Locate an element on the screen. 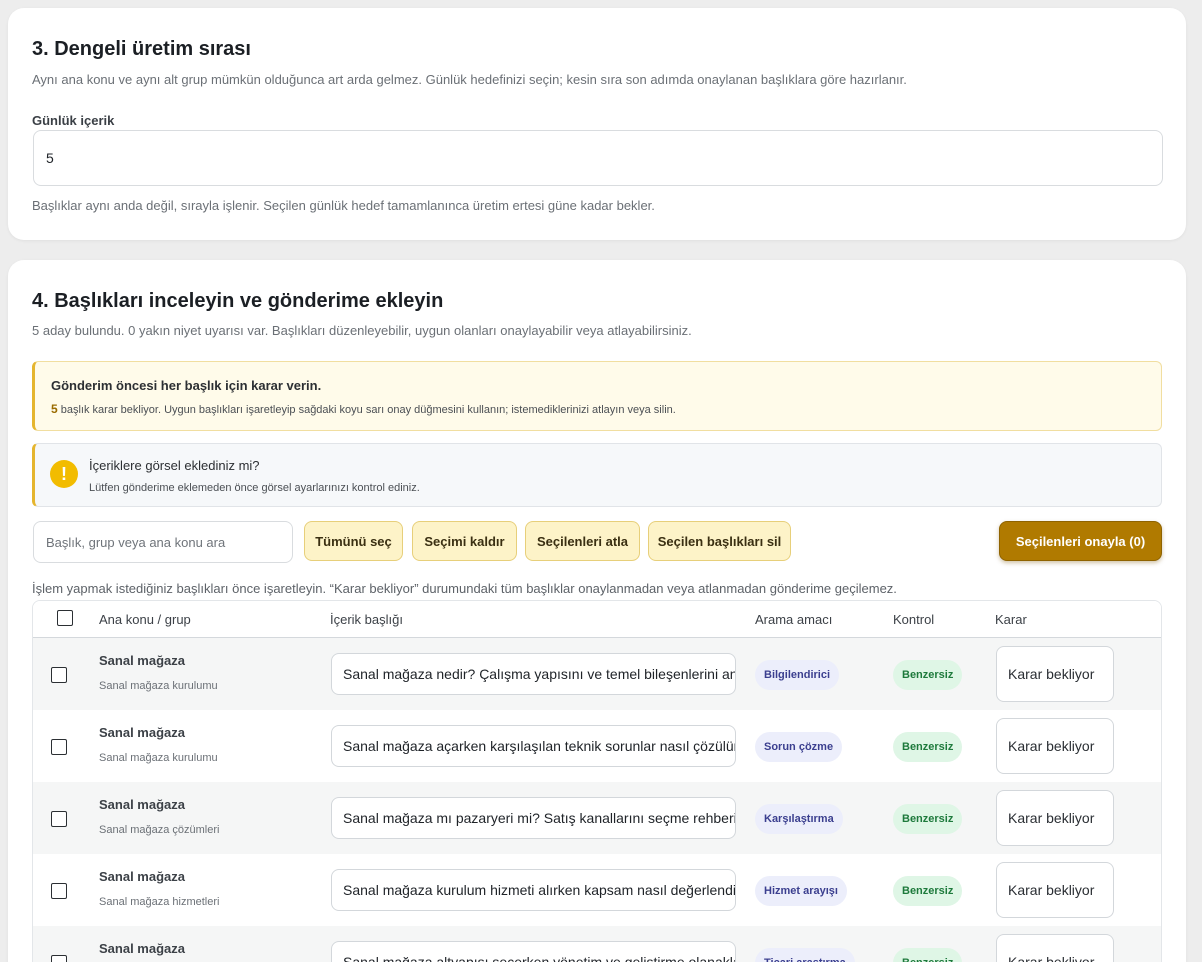  intent-badge: Hizmet arayışı is located at coordinates (801, 891).